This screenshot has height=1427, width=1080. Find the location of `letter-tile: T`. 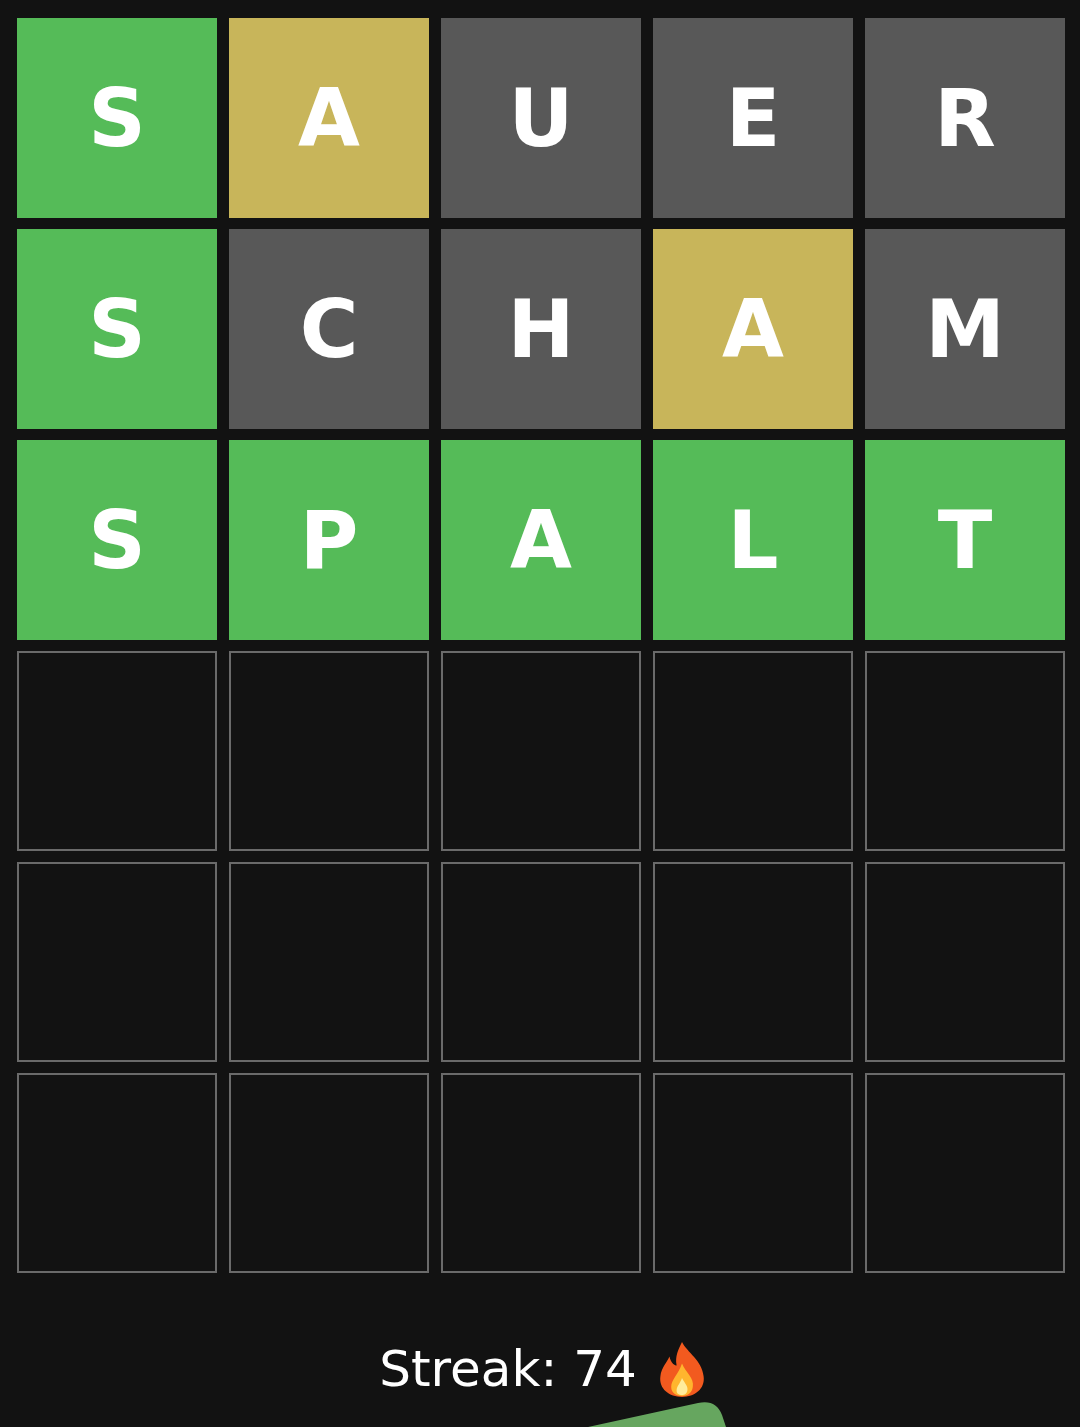

letter-tile: T is located at coordinates (965, 540).